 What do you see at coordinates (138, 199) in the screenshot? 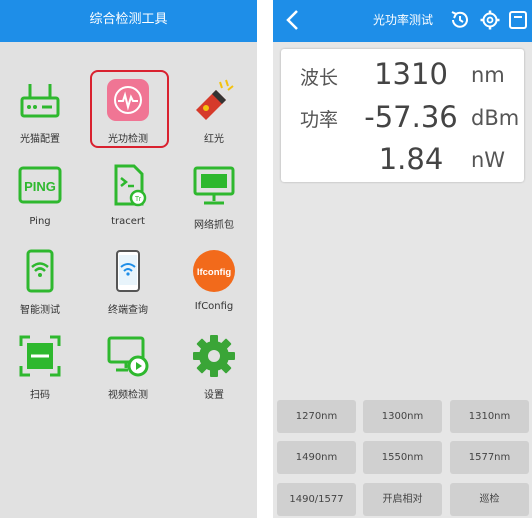
I see `svg-text: Tr` at bounding box center [138, 199].